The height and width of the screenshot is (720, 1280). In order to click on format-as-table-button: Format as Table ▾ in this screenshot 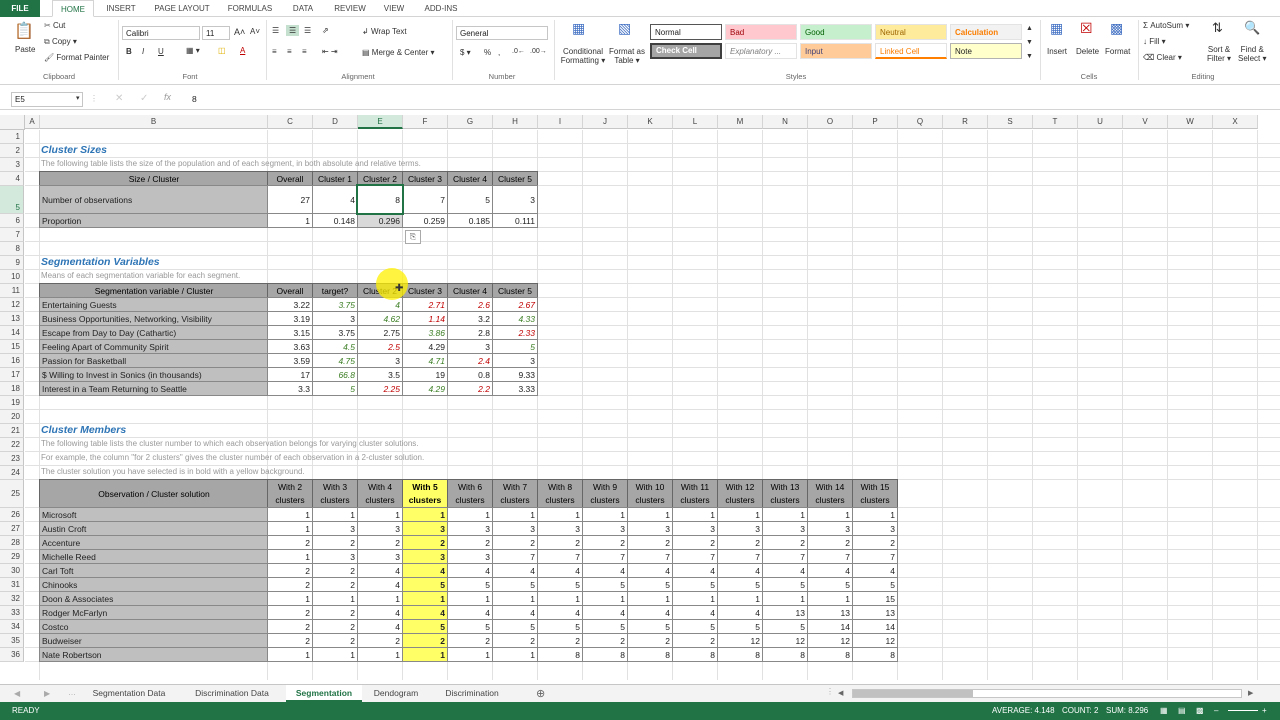, I will do `click(627, 56)`.